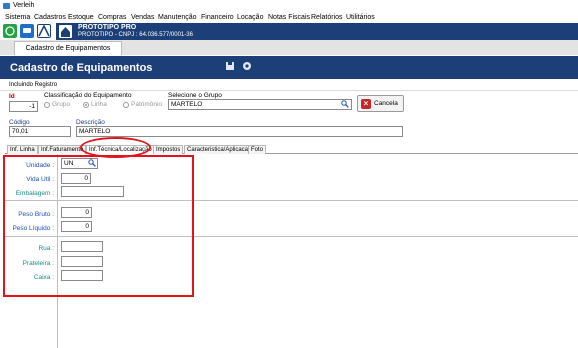 This screenshot has height=348, width=578. What do you see at coordinates (81, 68) in the screenshot?
I see `page-title: Cadastro de Equipamentos` at bounding box center [81, 68].